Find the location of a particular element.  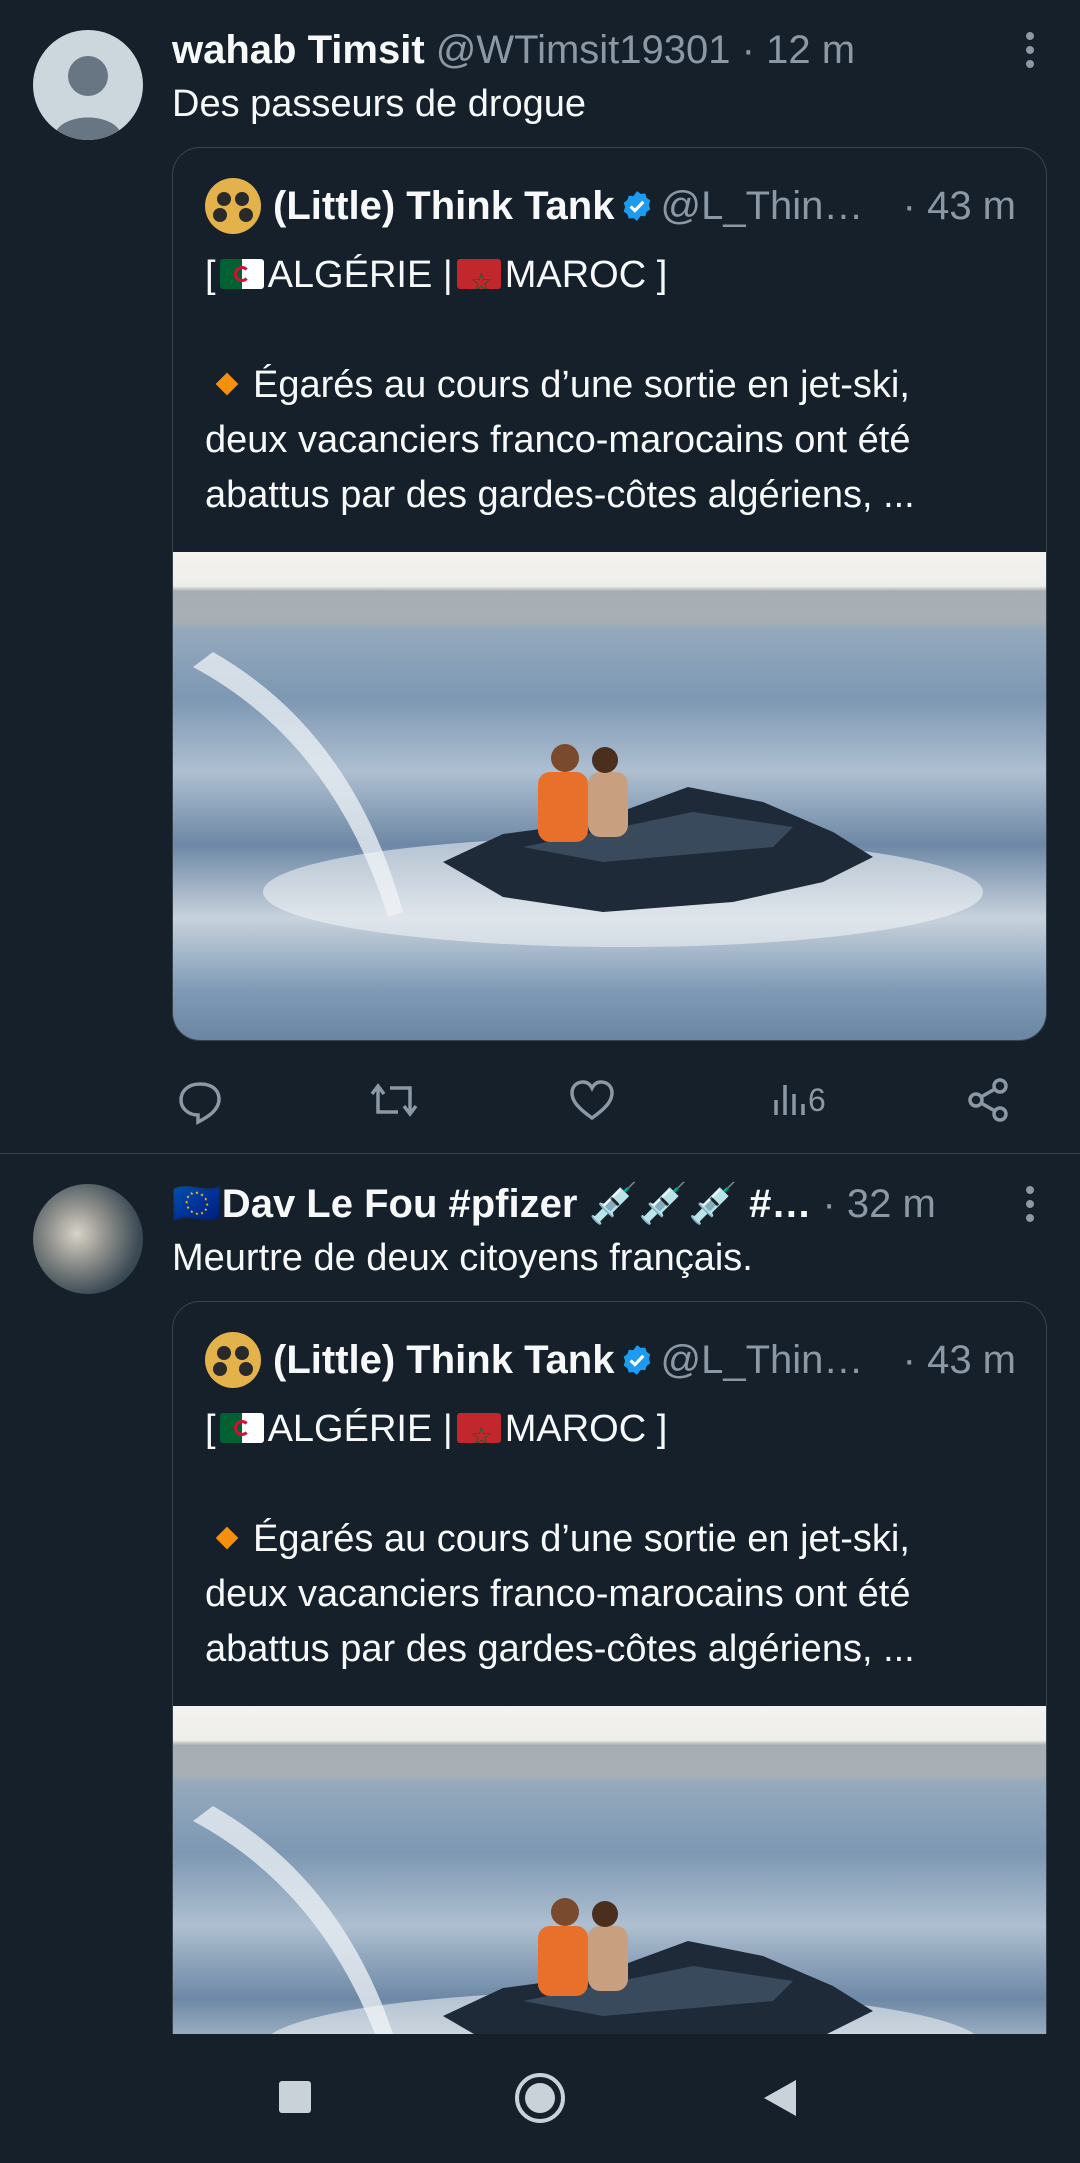

tweet-header: 🇪🇺Dav Le Fou #pfizer 💉💉💉 #… · 32 m is located at coordinates (581, 1204).